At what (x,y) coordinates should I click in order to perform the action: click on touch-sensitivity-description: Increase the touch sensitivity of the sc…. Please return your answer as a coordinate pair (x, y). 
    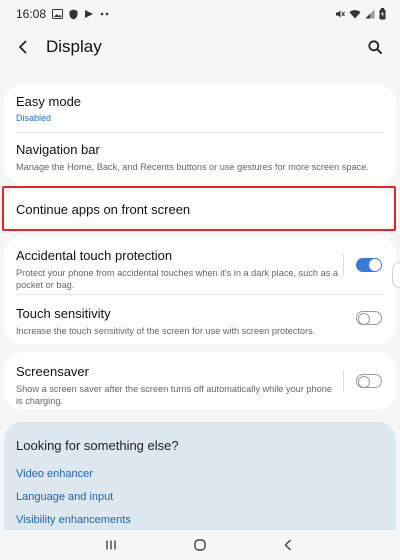
    Looking at the image, I should click on (166, 331).